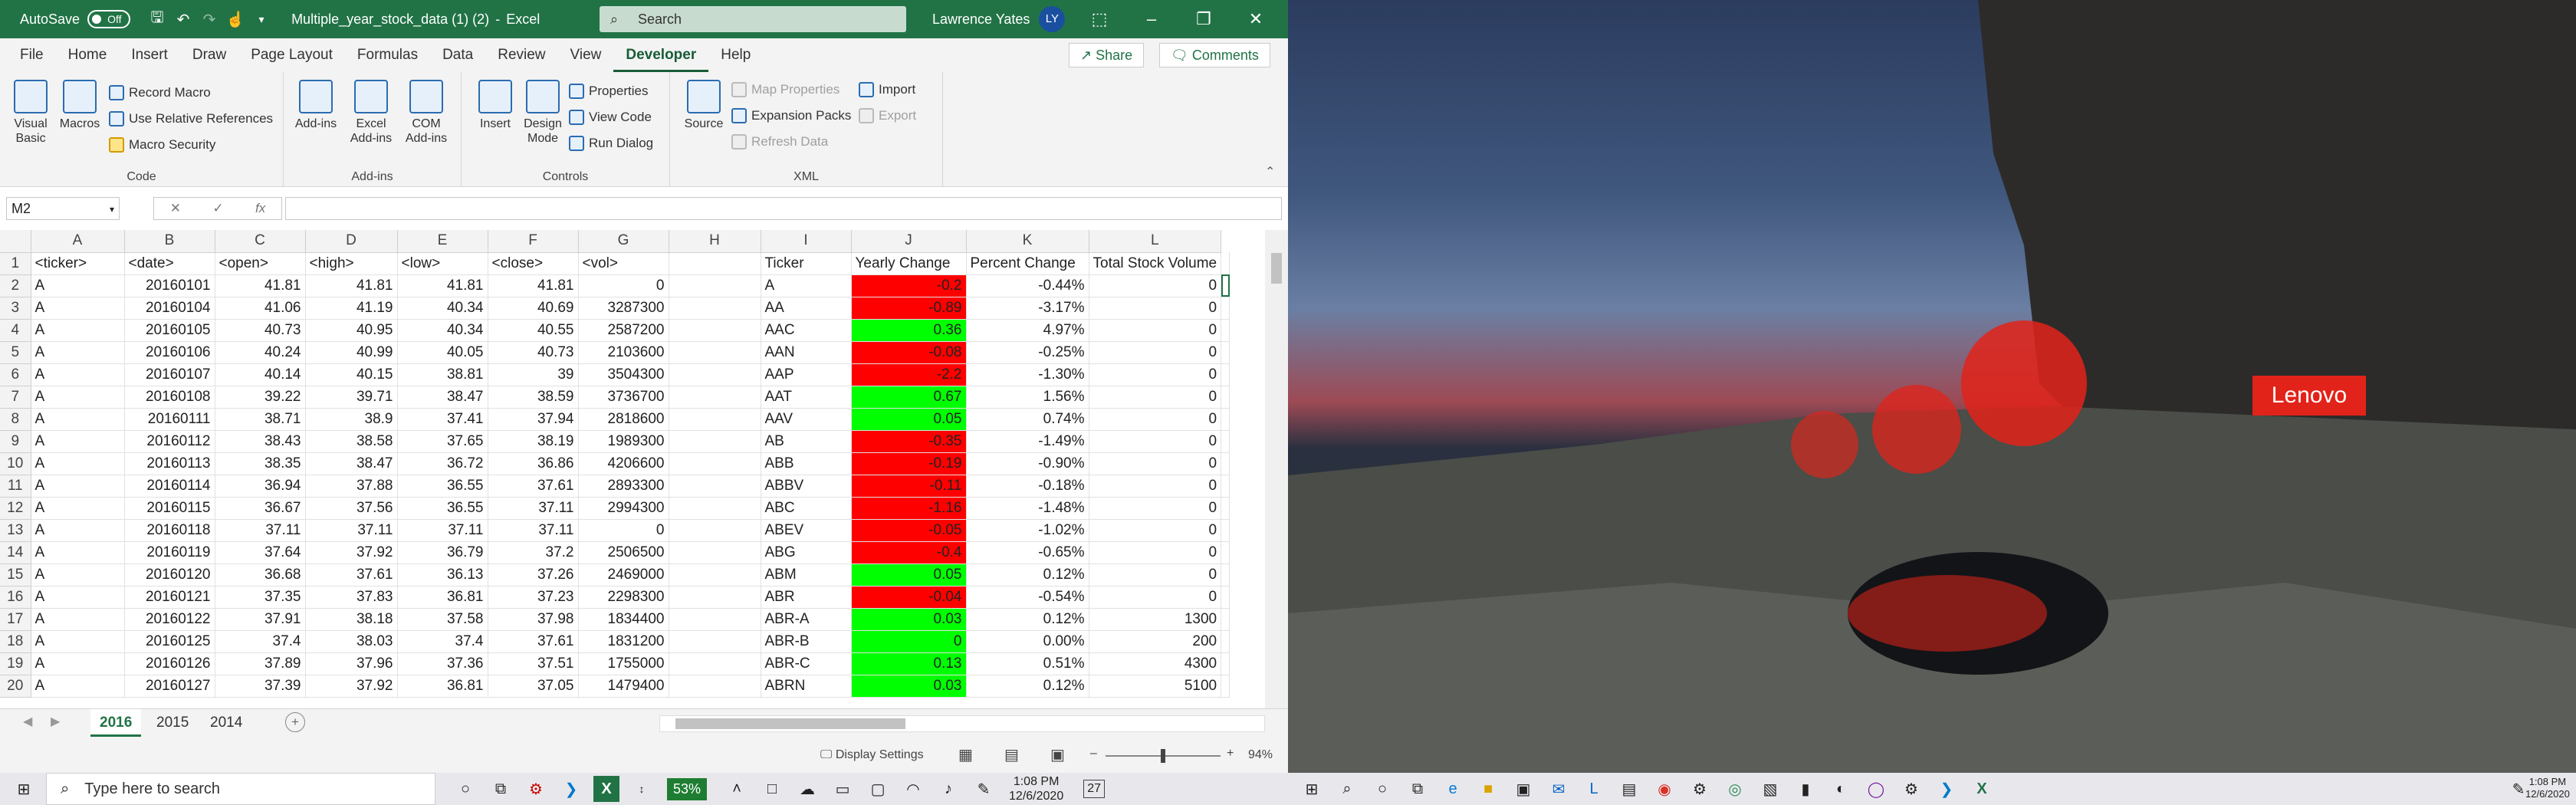  What do you see at coordinates (260, 508) in the screenshot?
I see `cell-c: 36.67` at bounding box center [260, 508].